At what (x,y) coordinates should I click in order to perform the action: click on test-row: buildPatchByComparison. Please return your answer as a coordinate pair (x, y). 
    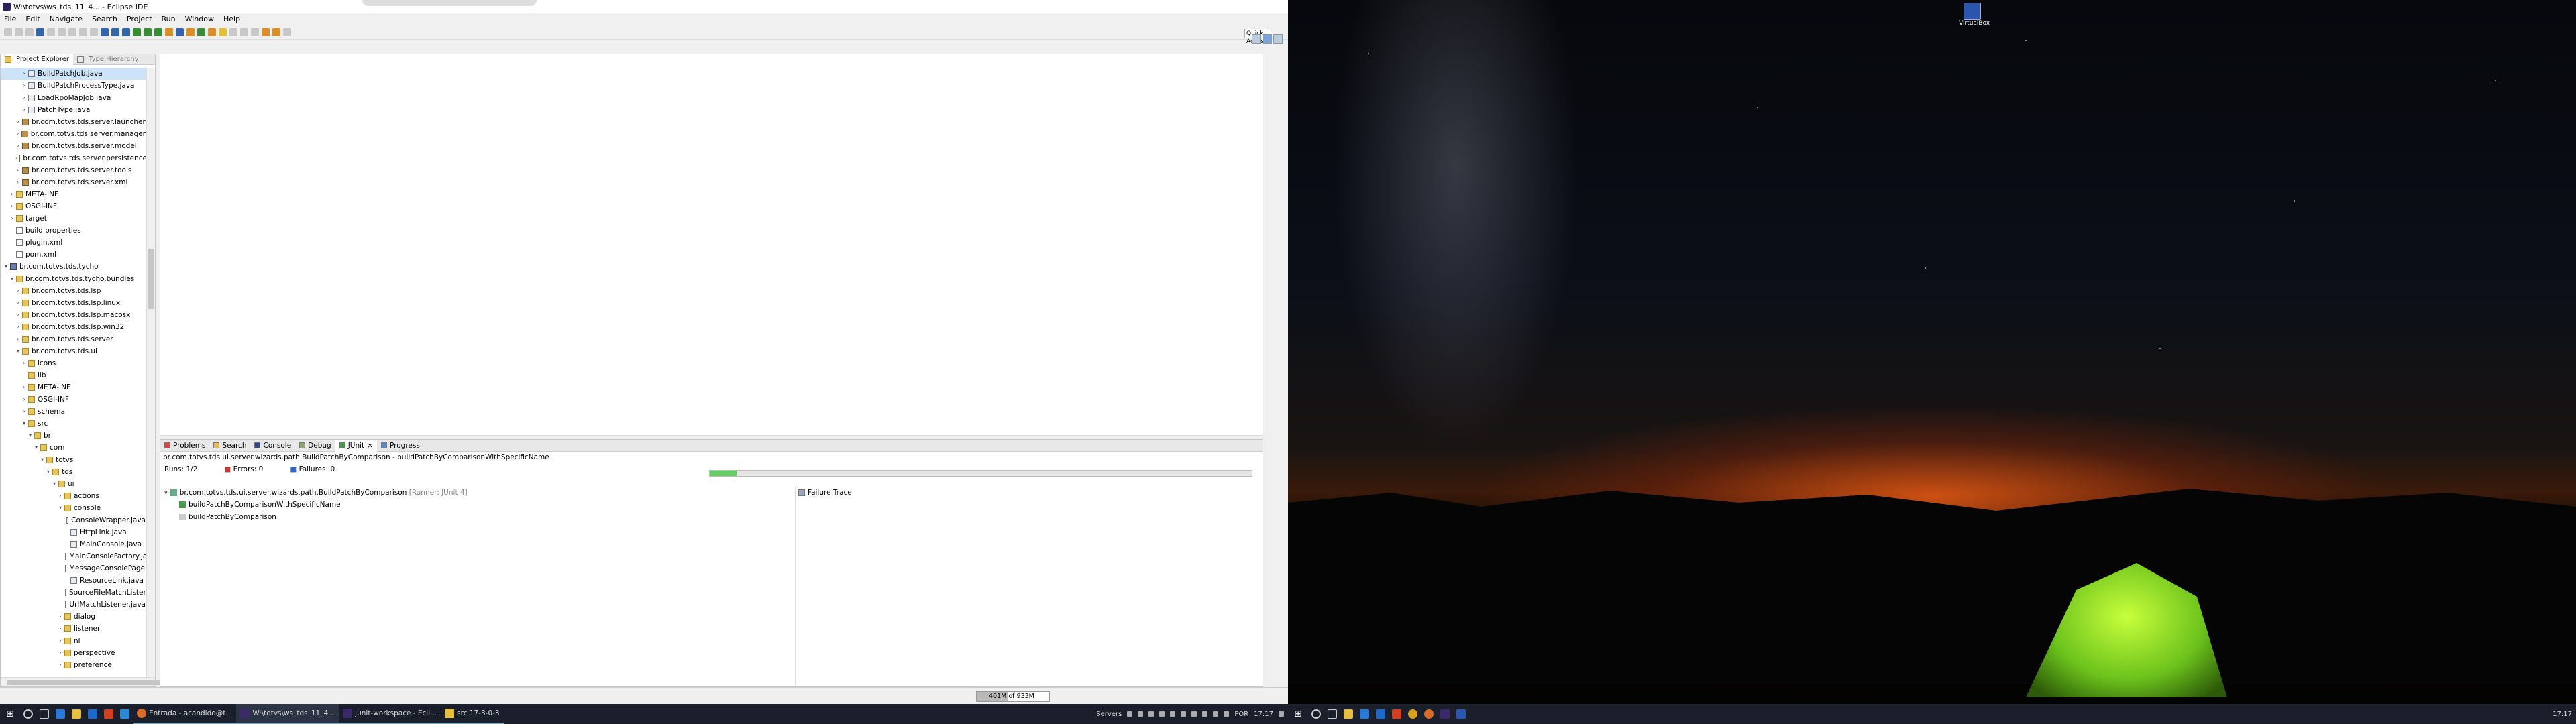
    Looking at the image, I should click on (475, 517).